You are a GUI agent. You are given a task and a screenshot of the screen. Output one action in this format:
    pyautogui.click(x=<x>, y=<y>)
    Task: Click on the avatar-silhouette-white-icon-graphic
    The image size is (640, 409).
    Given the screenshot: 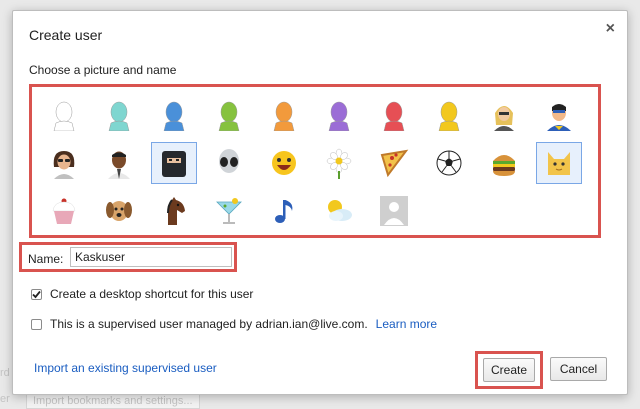 What is the action you would take?
    pyautogui.click(x=64, y=116)
    